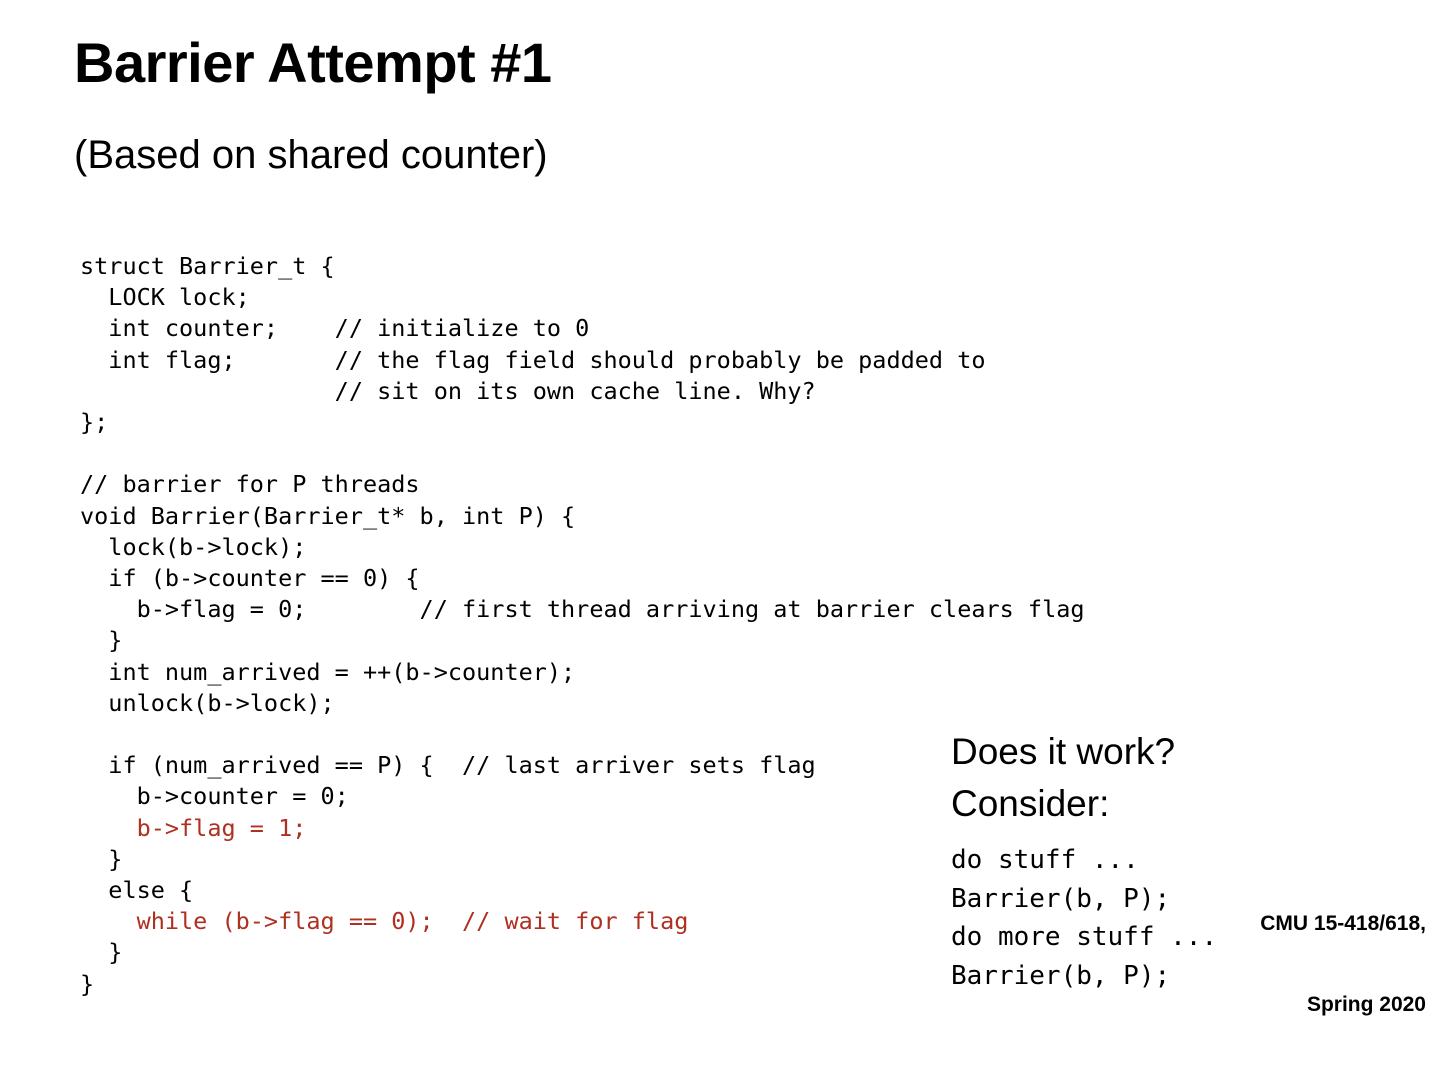 Image resolution: width=1440 pixels, height=1080 pixels. I want to click on function-line-6: int num_arrived = ++(b->counter);, so click(328, 671).